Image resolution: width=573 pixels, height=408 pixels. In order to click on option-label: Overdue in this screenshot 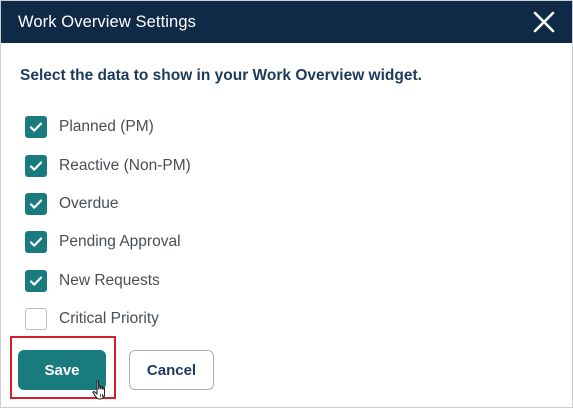, I will do `click(89, 203)`.